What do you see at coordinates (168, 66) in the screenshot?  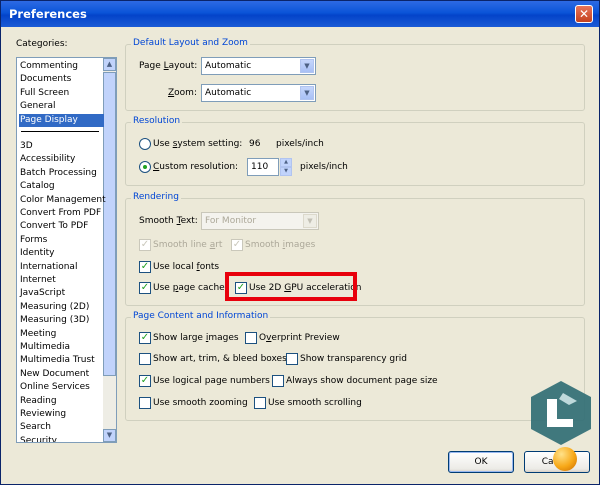 I see `page-layout-label: Page Layout:` at bounding box center [168, 66].